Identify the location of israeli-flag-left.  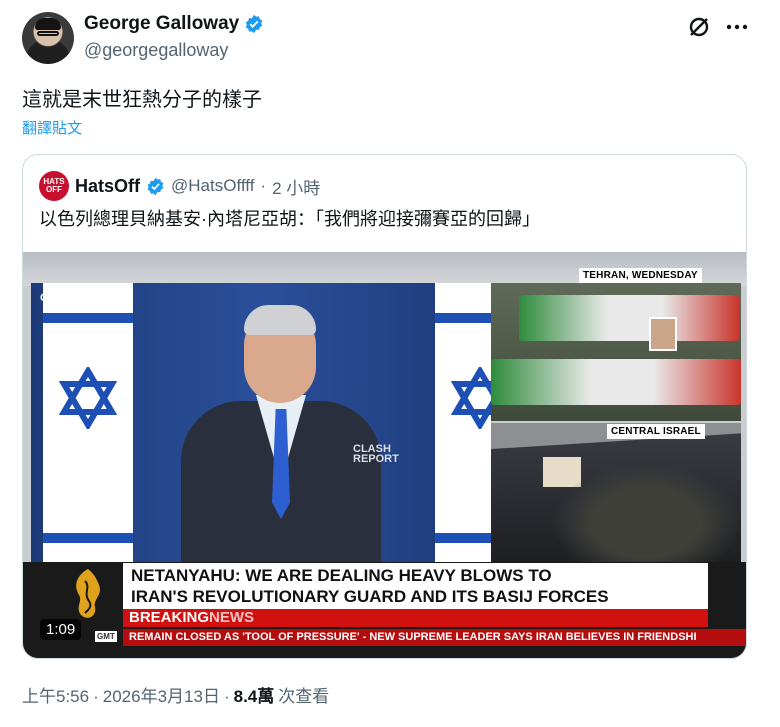
(88, 423).